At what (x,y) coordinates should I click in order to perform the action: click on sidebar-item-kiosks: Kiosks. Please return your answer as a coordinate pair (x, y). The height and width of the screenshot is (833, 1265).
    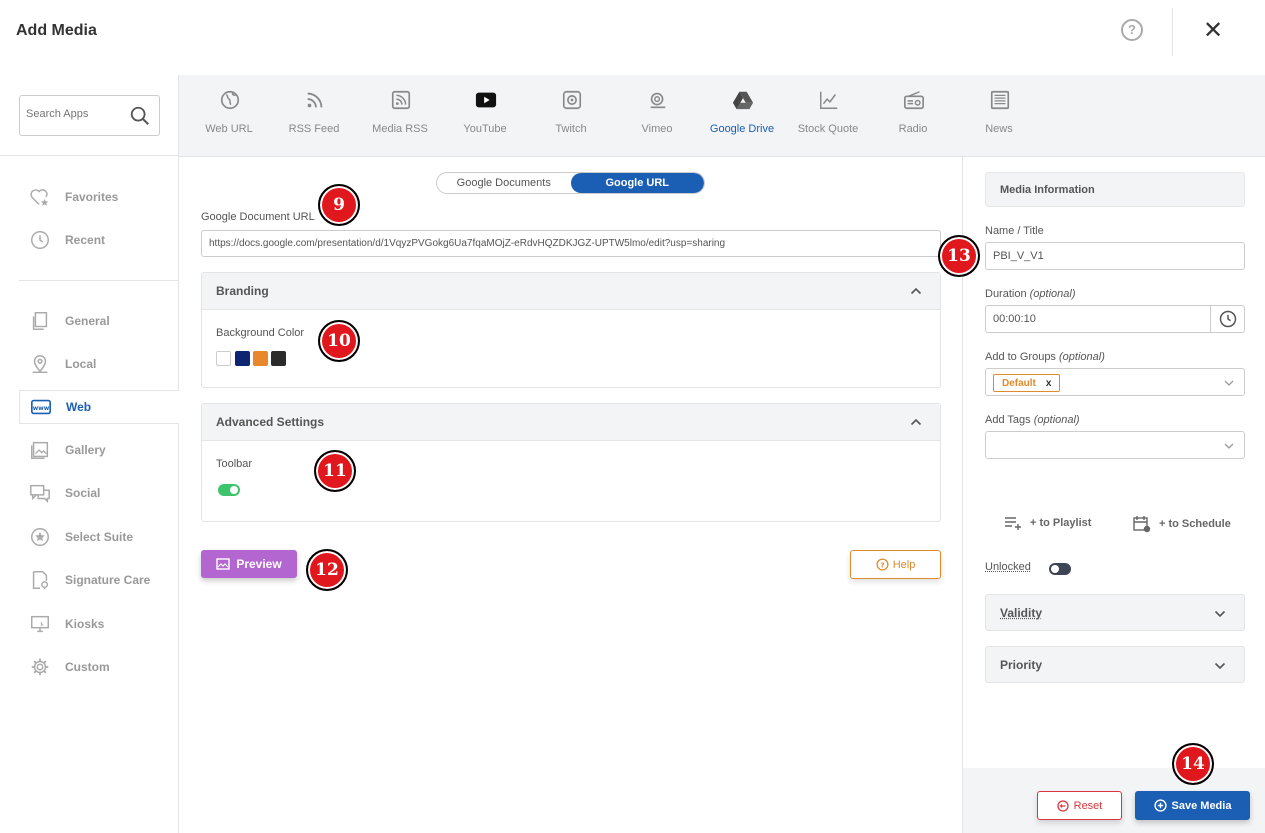
    Looking at the image, I should click on (99, 624).